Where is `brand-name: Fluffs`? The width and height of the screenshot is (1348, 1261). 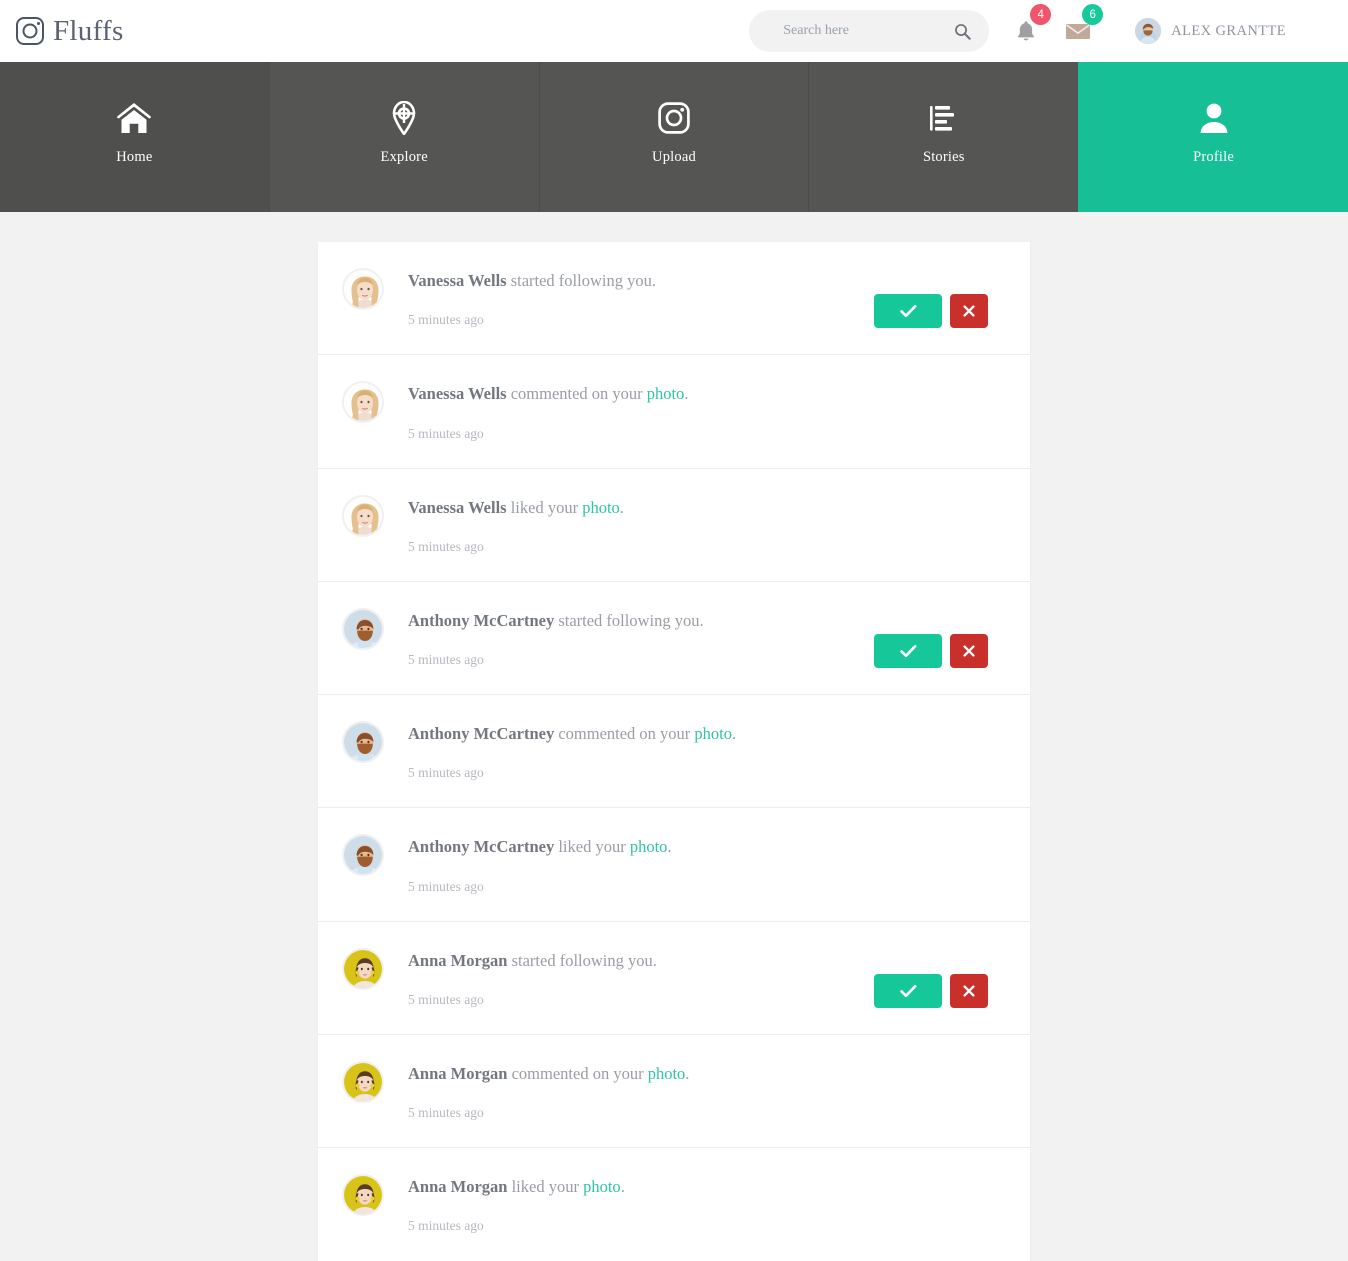 brand-name: Fluffs is located at coordinates (88, 30).